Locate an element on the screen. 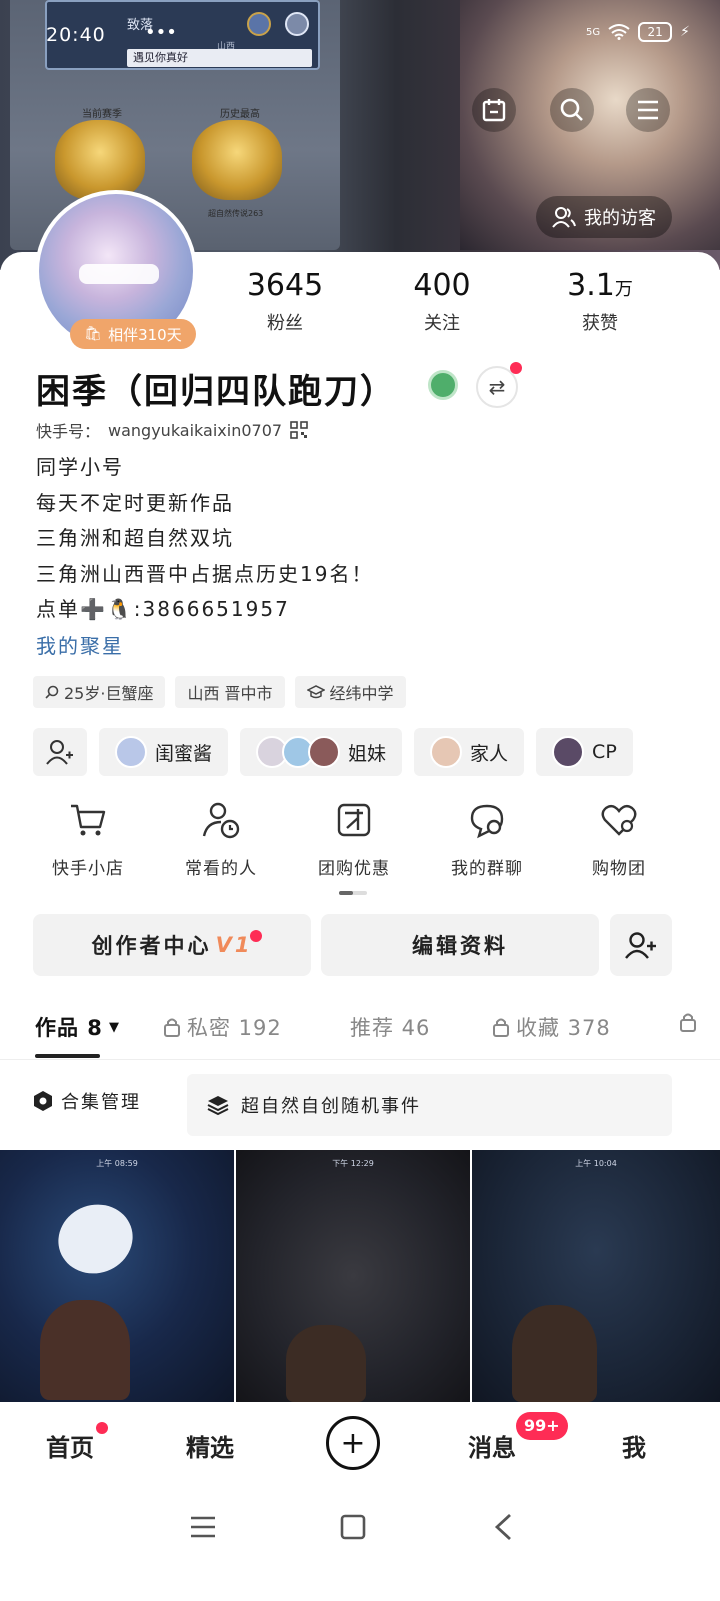 The image size is (720, 1601). menu-button is located at coordinates (648, 110).